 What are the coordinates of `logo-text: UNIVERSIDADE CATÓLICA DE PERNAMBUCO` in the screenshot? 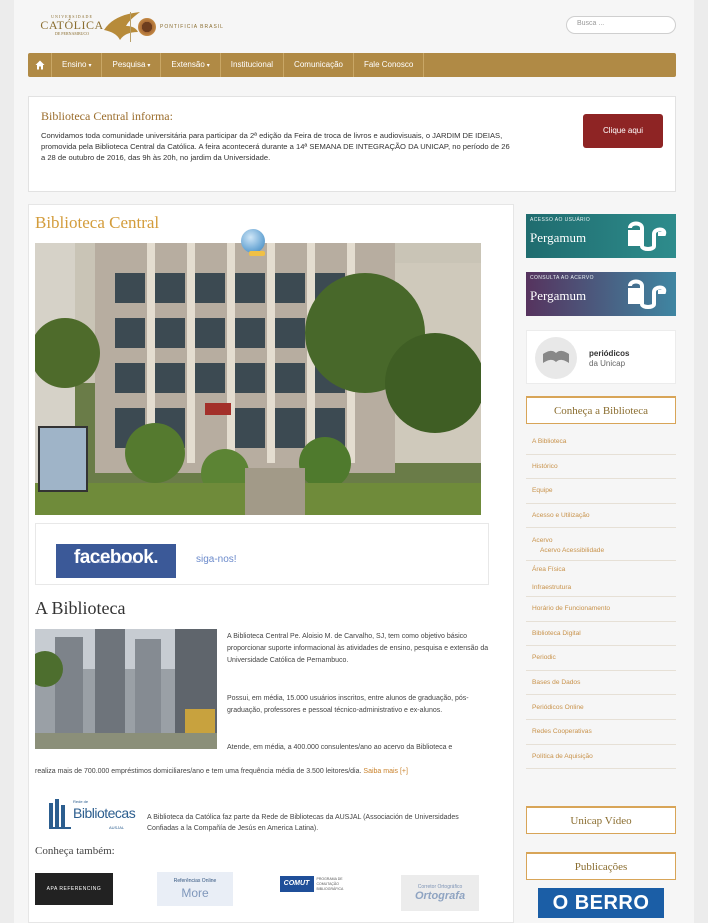 It's located at (72, 25).